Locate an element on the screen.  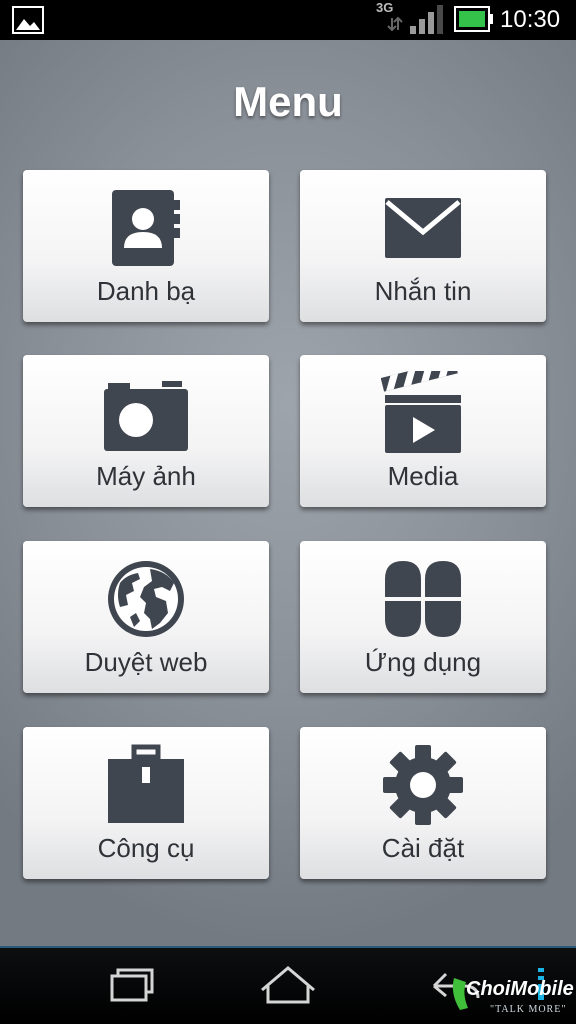
home-icon is located at coordinates (288, 985).